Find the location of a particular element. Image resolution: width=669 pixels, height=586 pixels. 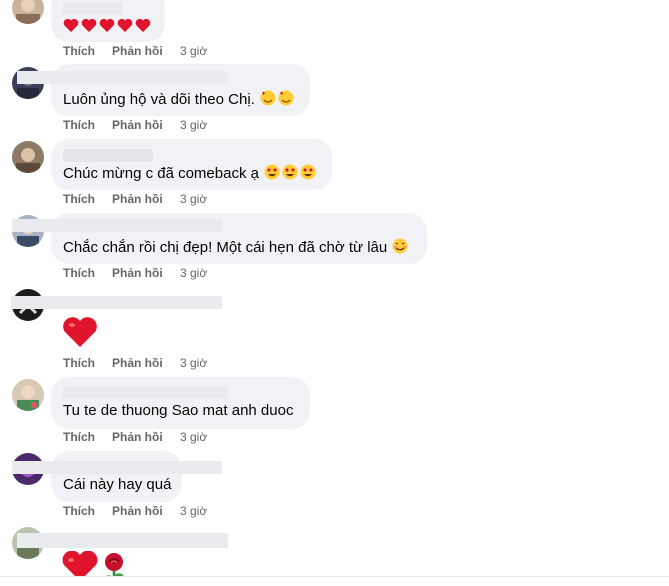

comment-bubble: Cái này hay quá is located at coordinates (117, 476).